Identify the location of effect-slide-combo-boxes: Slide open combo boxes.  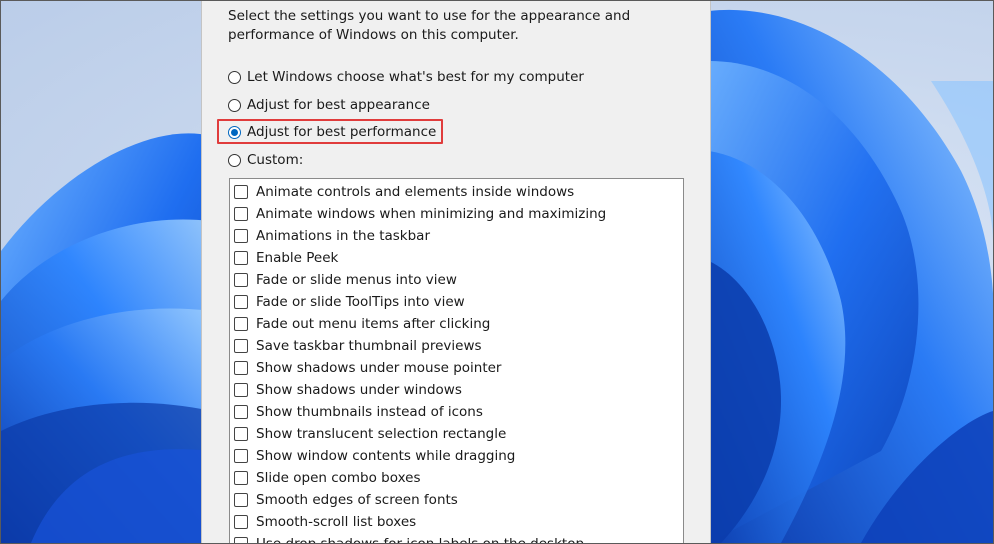
(327, 478).